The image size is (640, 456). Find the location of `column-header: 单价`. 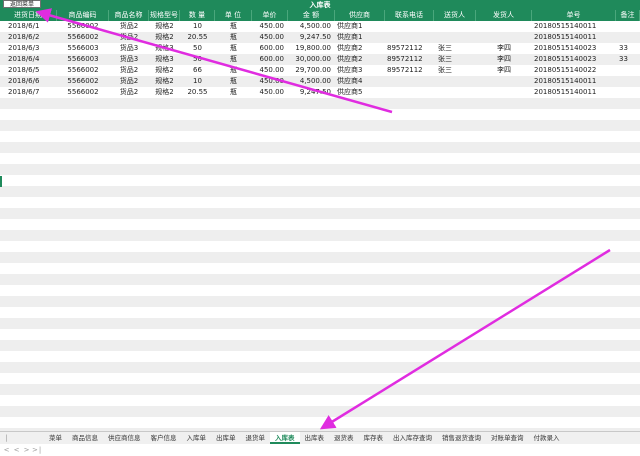

column-header: 单价 is located at coordinates (270, 15).